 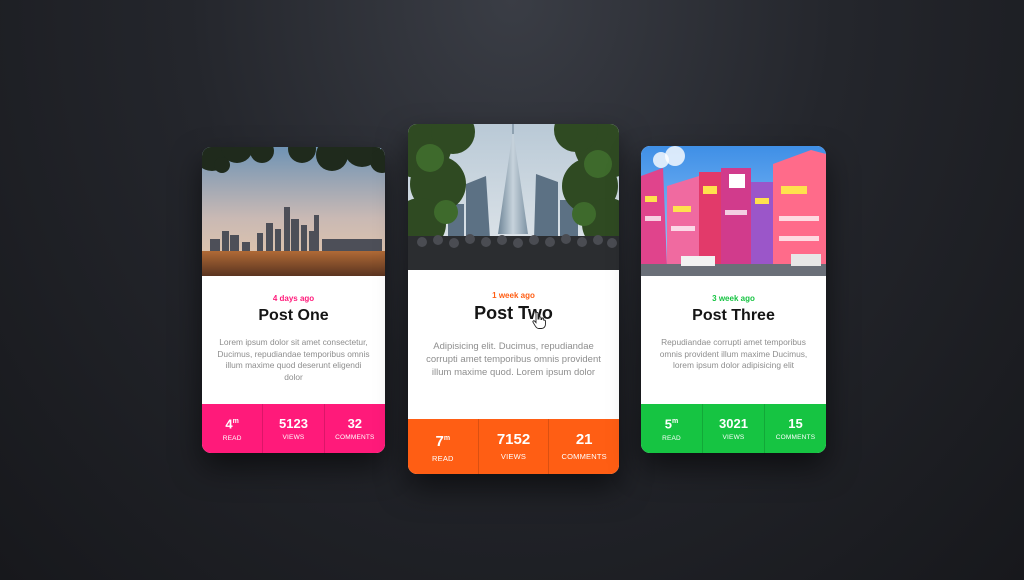 I want to click on read-time-stat: 5m READ, so click(x=672, y=428).